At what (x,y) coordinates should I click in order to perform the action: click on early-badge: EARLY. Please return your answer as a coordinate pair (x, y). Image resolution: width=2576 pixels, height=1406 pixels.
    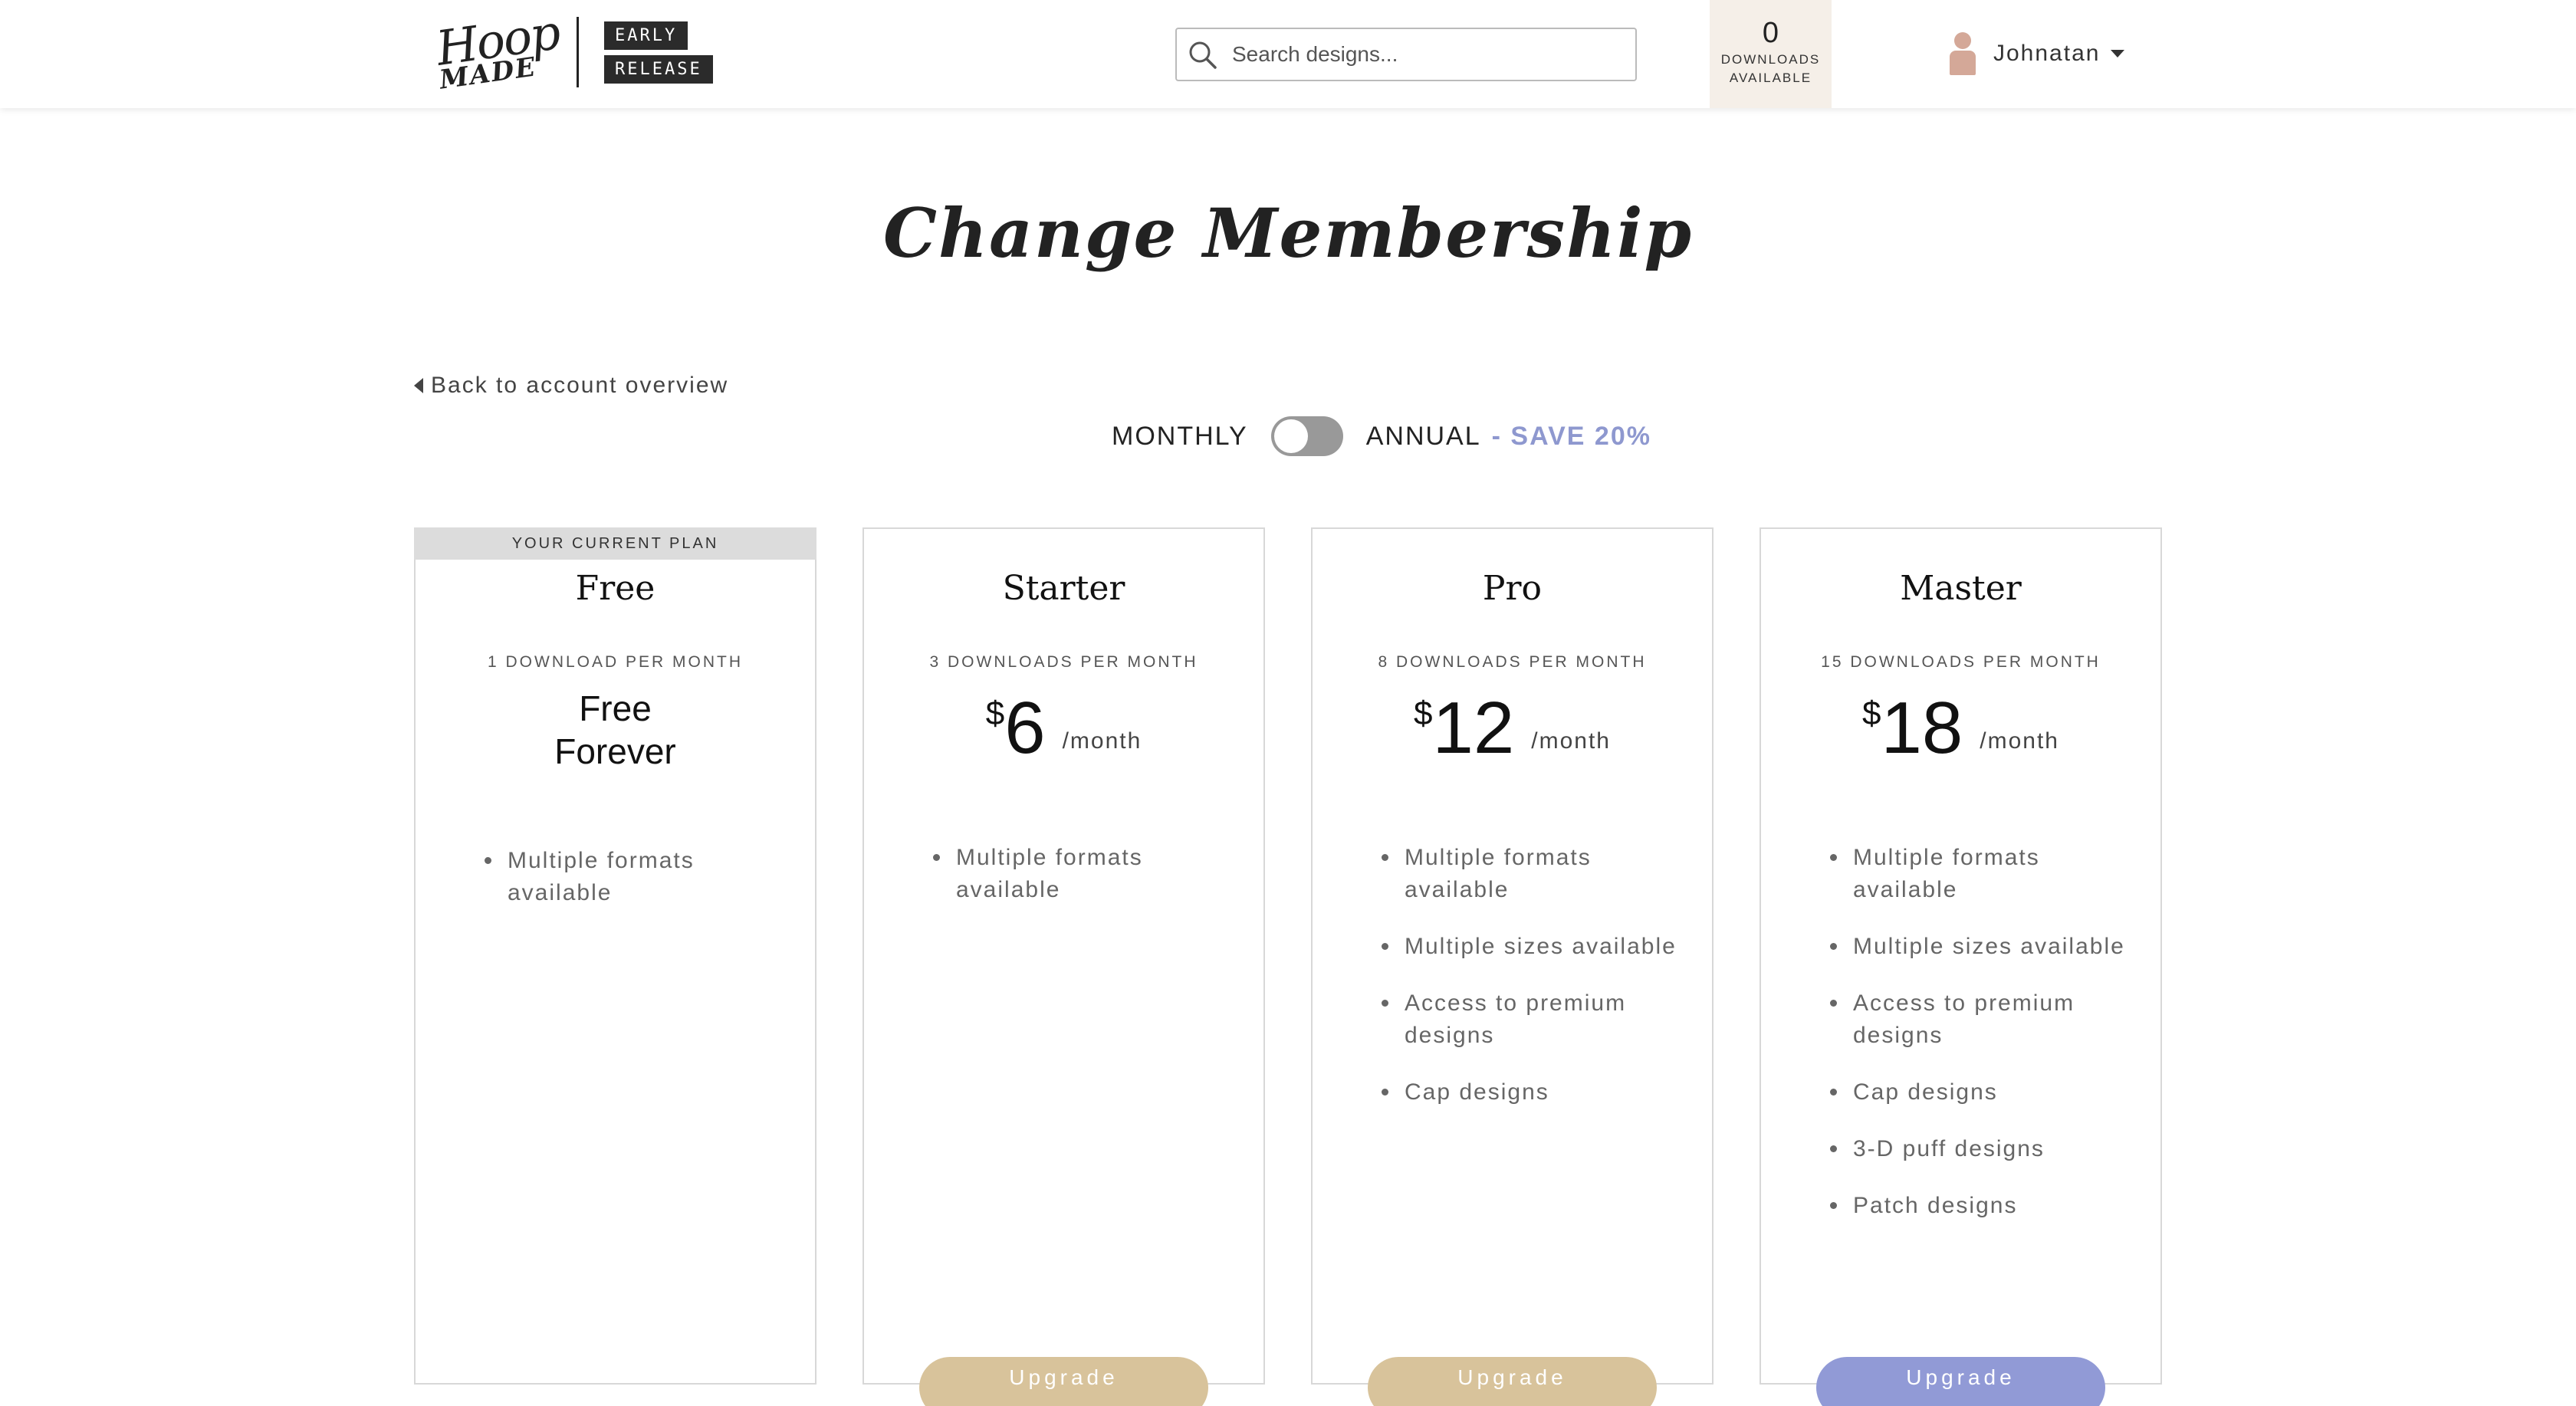
    Looking at the image, I should click on (646, 35).